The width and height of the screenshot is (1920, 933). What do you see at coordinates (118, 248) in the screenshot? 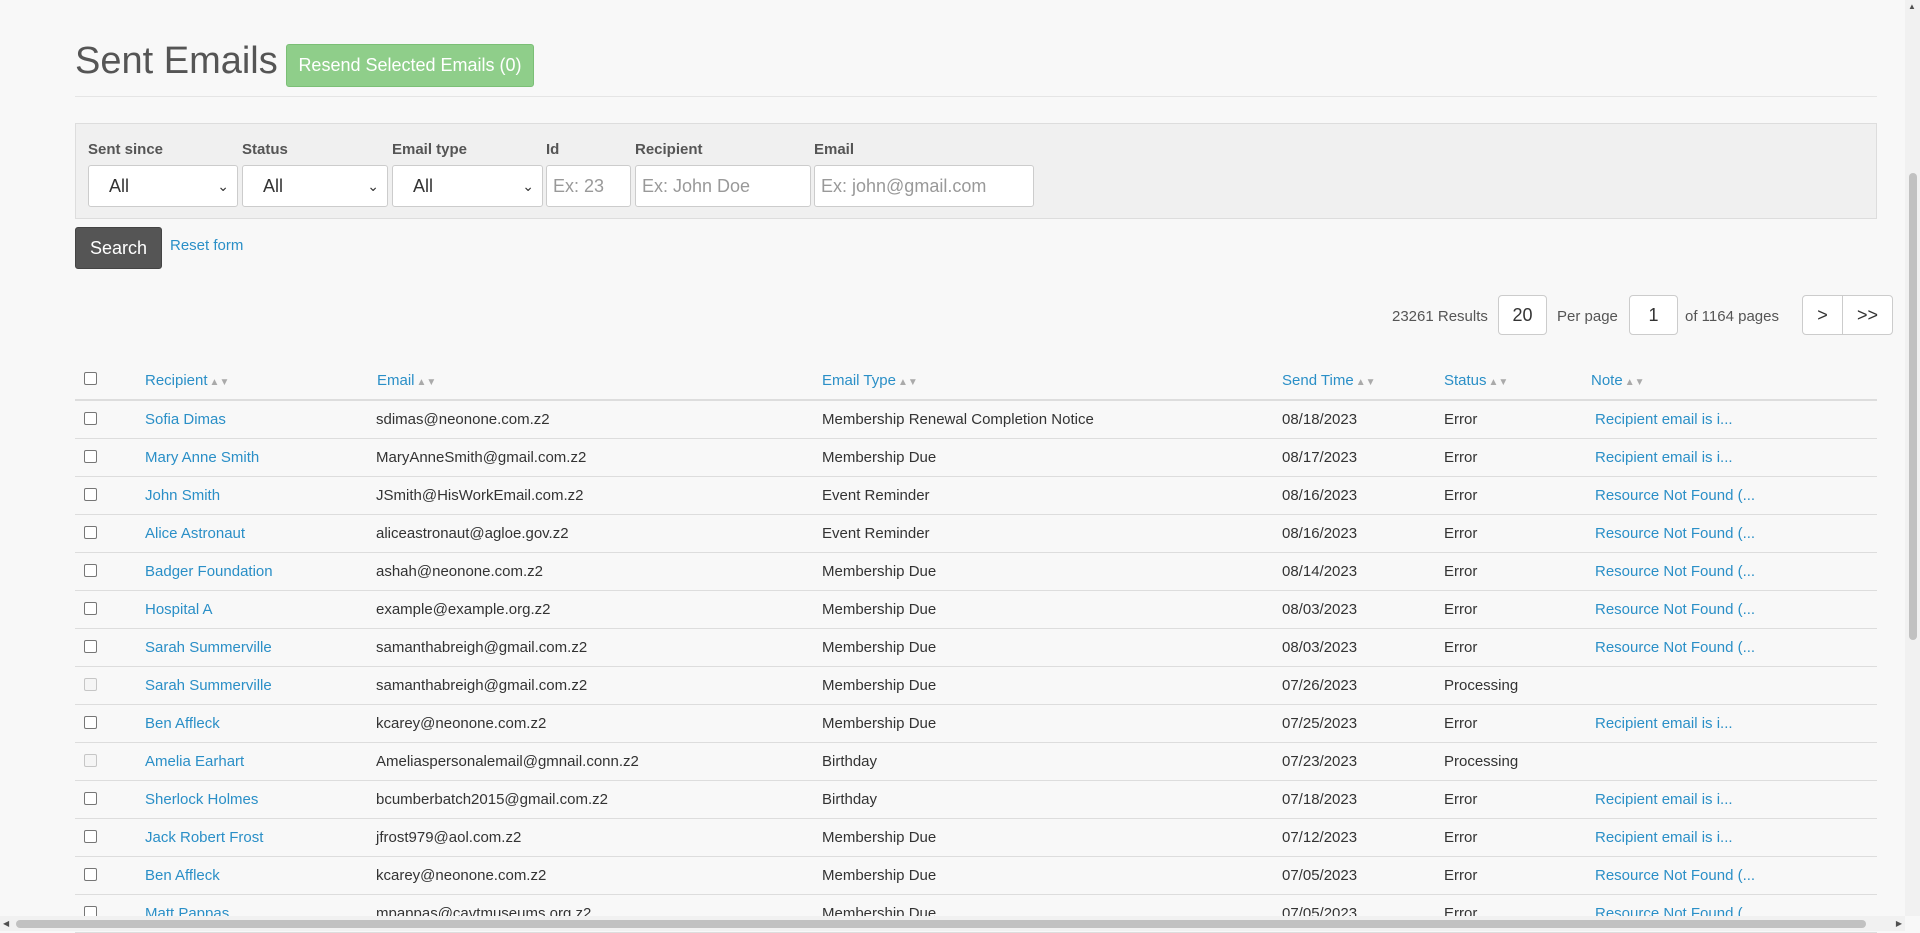
I see `search-button: Search` at bounding box center [118, 248].